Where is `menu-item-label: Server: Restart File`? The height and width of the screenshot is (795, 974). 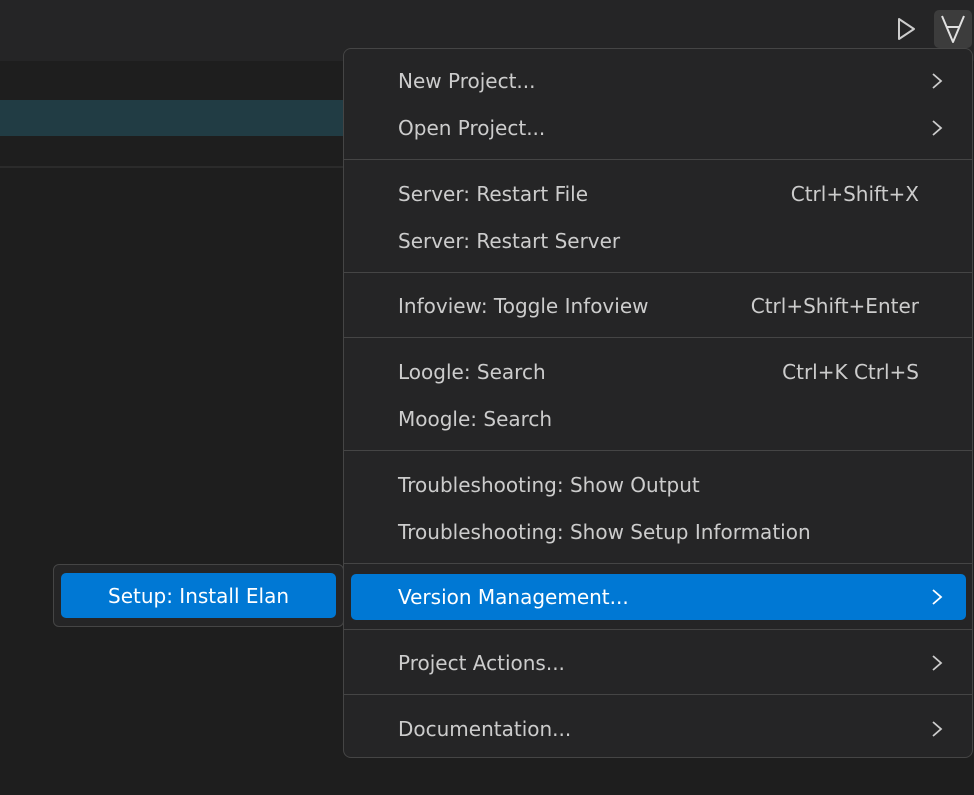 menu-item-label: Server: Restart File is located at coordinates (493, 194).